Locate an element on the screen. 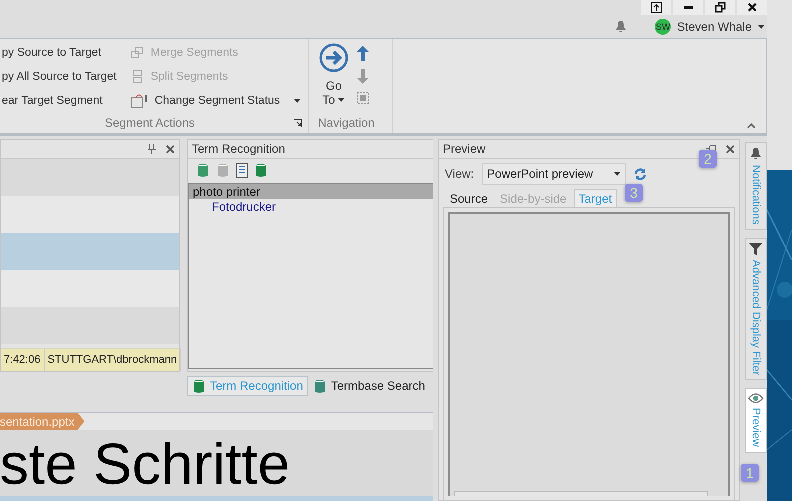 The height and width of the screenshot is (501, 792). callout-badge: 3 is located at coordinates (634, 193).